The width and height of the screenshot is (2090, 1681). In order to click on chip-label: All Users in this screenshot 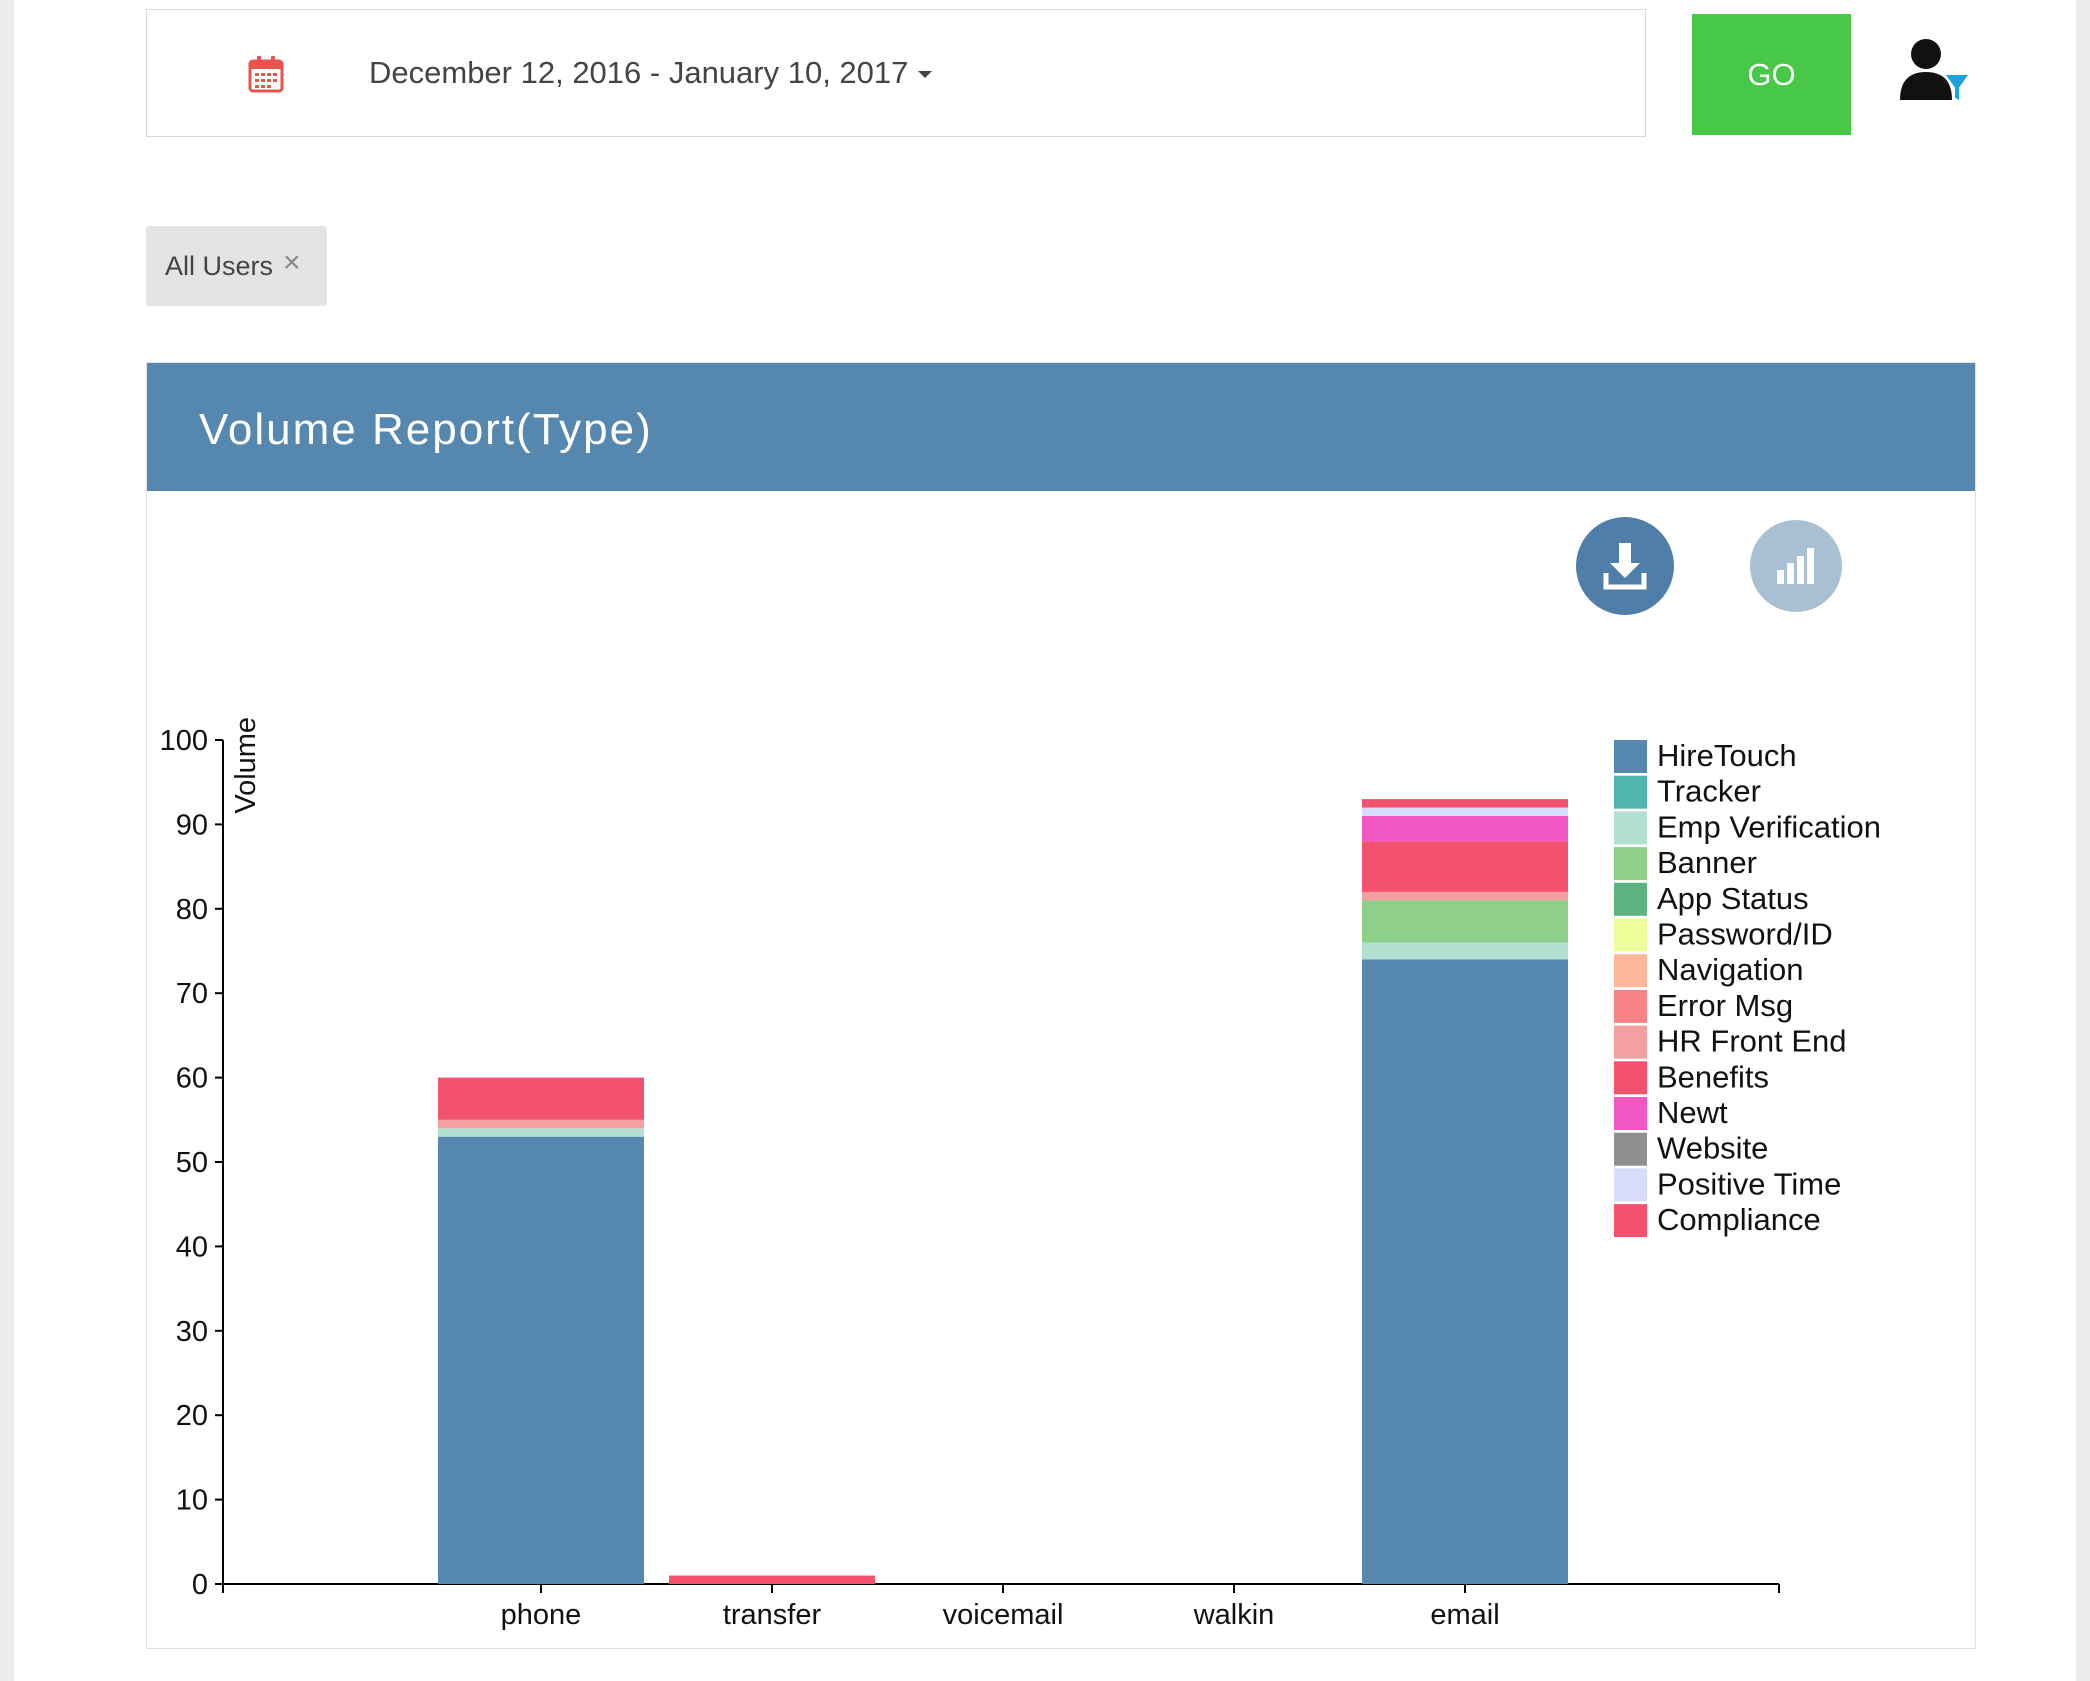, I will do `click(219, 265)`.